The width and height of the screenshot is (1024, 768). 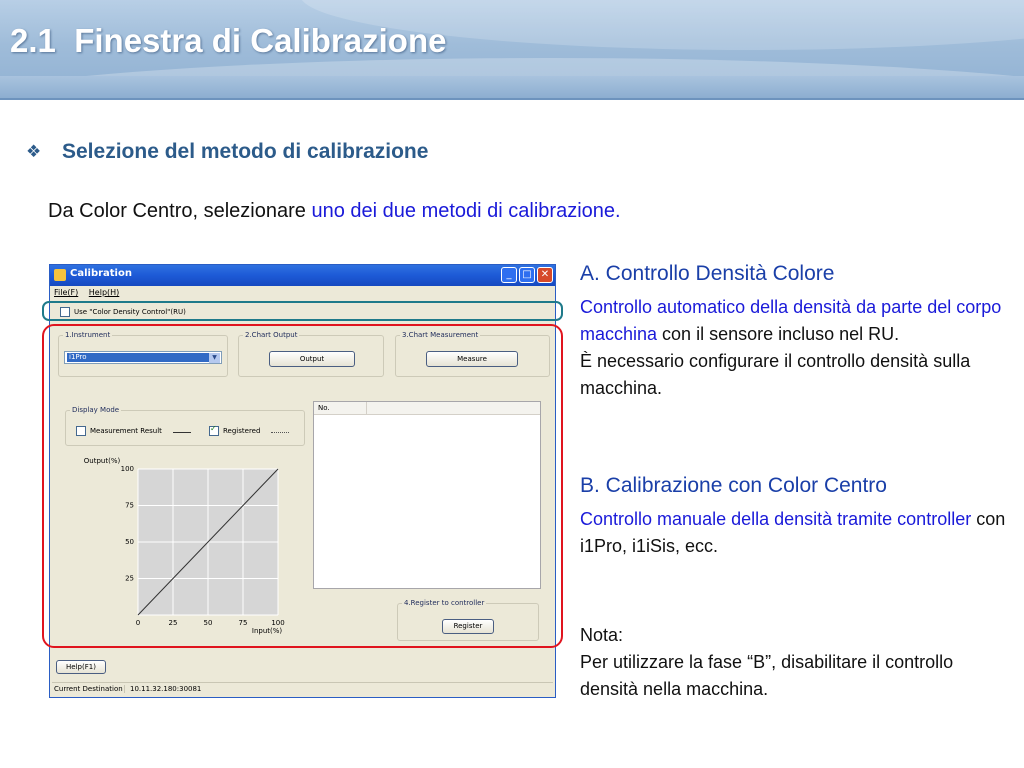 I want to click on banner-divider, so click(x=512, y=99).